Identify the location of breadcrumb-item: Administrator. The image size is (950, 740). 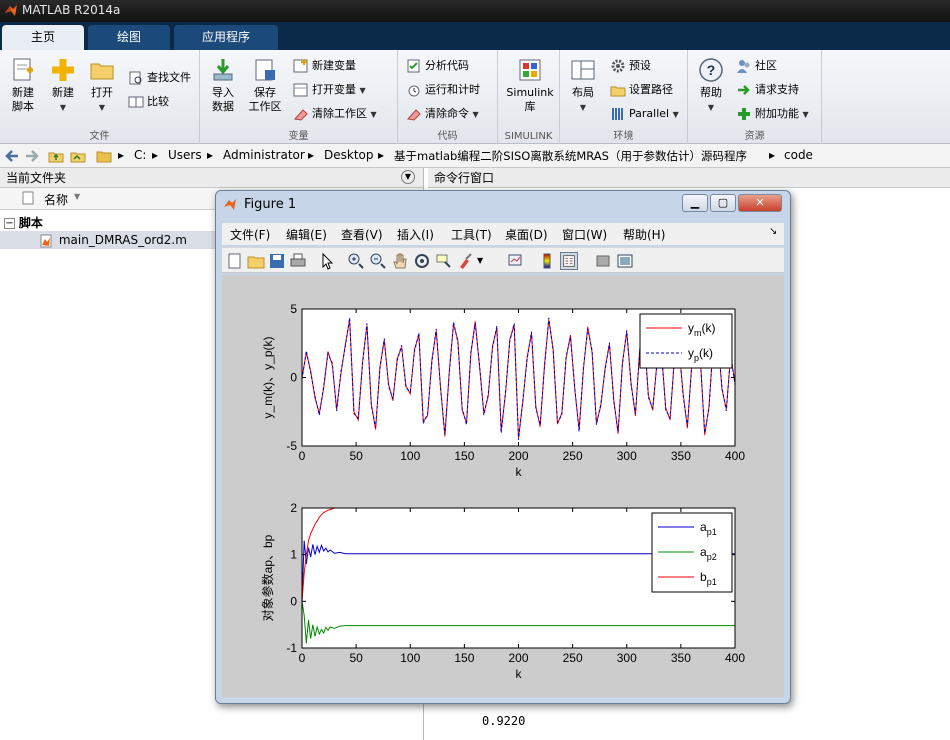
(264, 155).